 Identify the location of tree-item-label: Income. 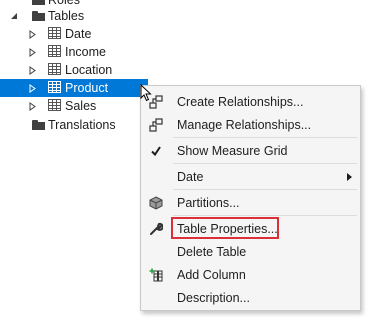
(85, 52).